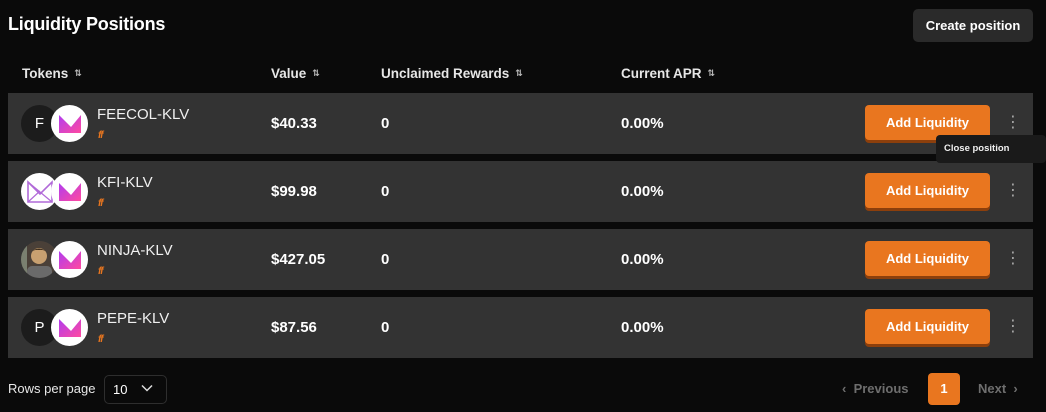  I want to click on current-page-button: 1, so click(944, 389).